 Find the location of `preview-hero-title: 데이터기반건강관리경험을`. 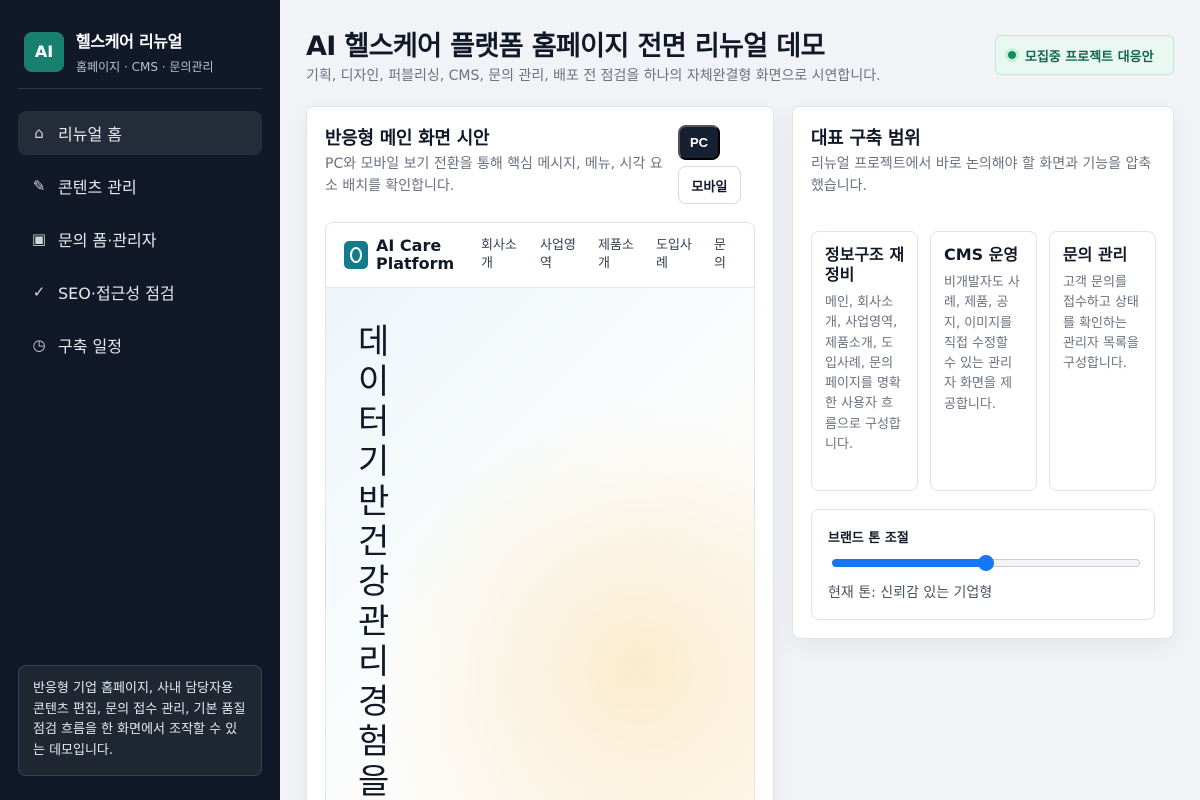

preview-hero-title: 데이터기반건강관리경험을 is located at coordinates (374, 561).